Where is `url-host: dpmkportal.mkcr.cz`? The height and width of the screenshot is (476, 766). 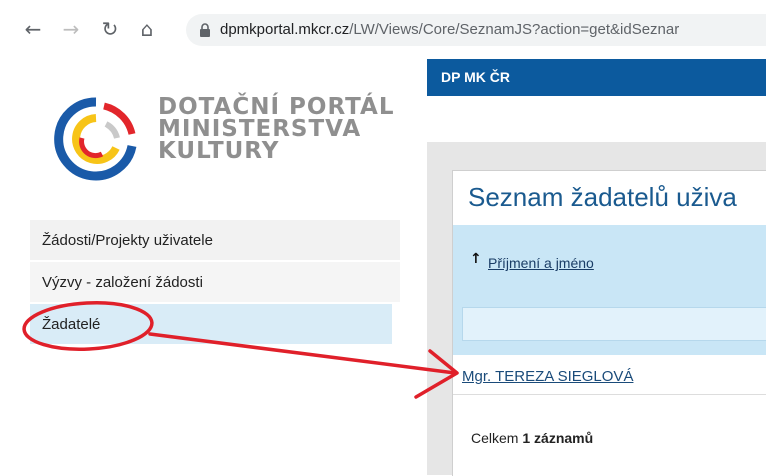
url-host: dpmkportal.mkcr.cz is located at coordinates (285, 29).